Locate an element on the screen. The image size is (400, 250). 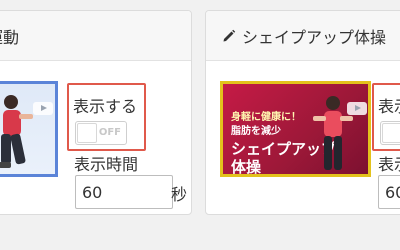
card-header: 運動 is located at coordinates (95, 36).